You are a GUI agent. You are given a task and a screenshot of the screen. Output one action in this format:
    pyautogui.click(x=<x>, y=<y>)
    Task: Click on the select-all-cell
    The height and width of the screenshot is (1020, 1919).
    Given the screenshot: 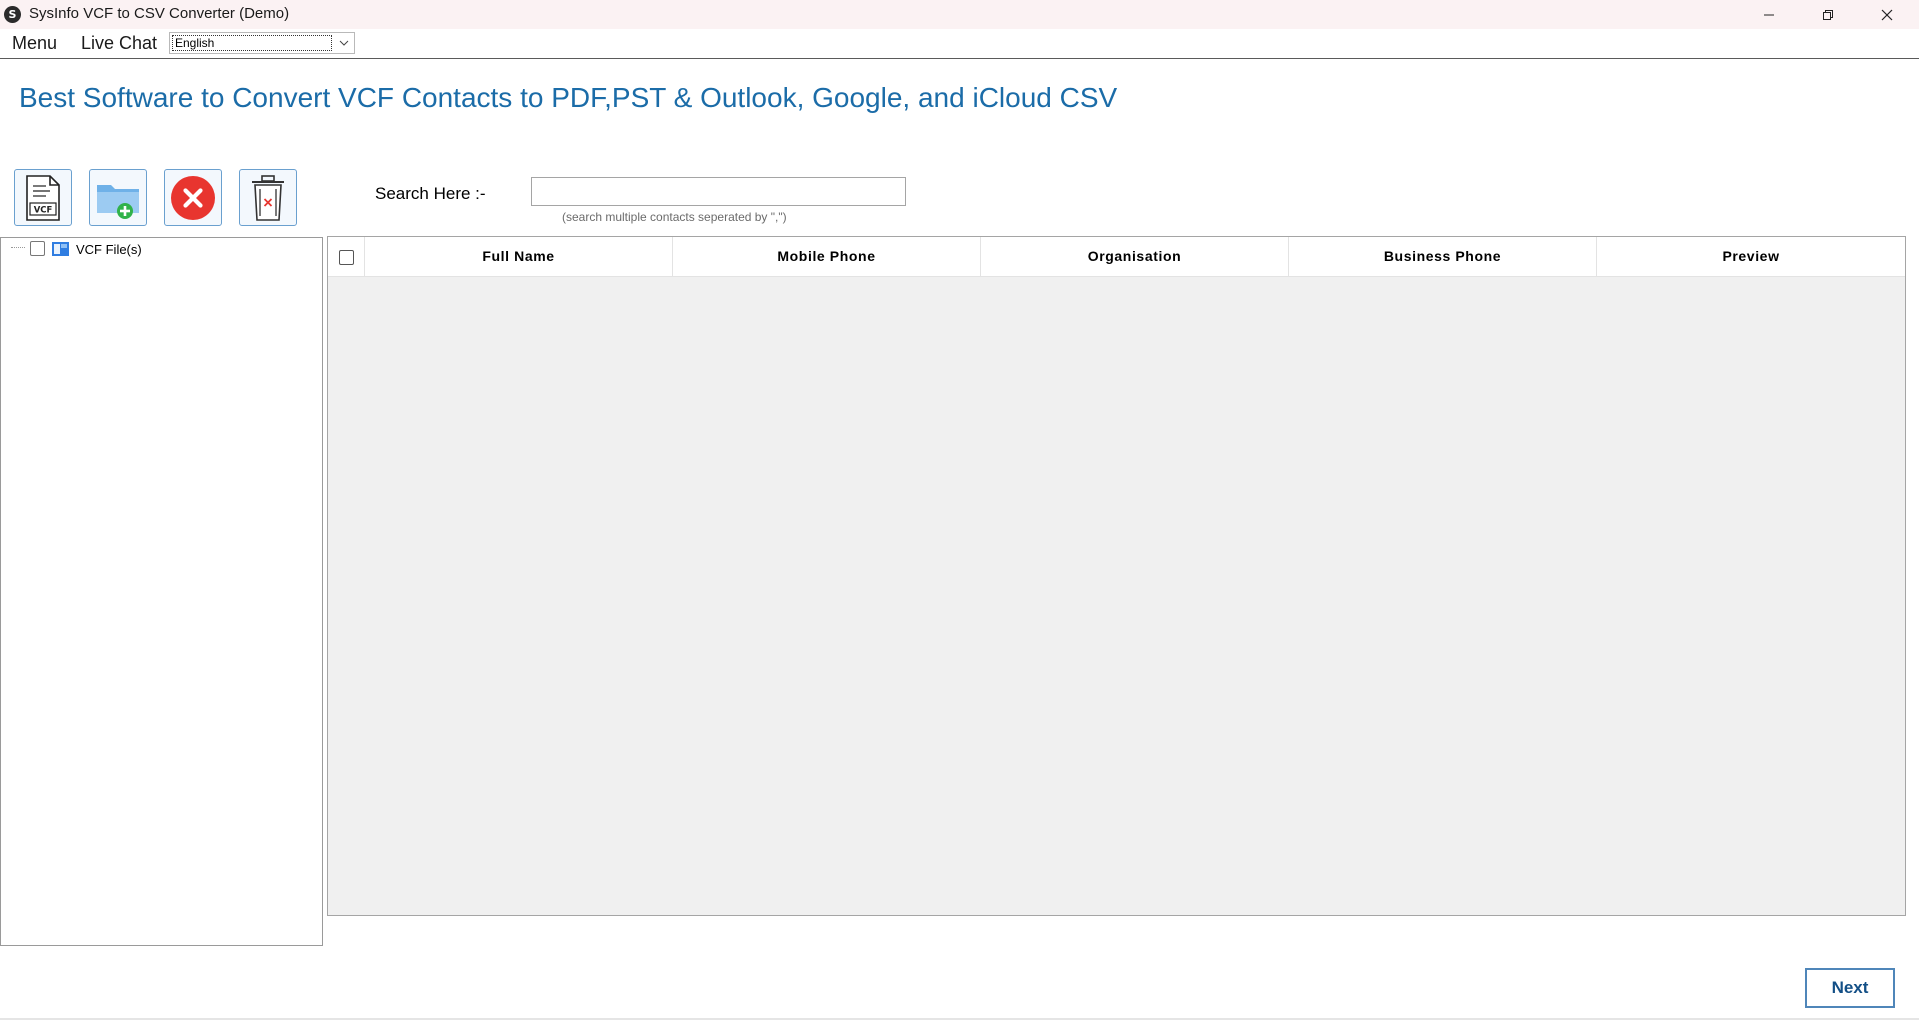 What is the action you would take?
    pyautogui.click(x=346, y=256)
    